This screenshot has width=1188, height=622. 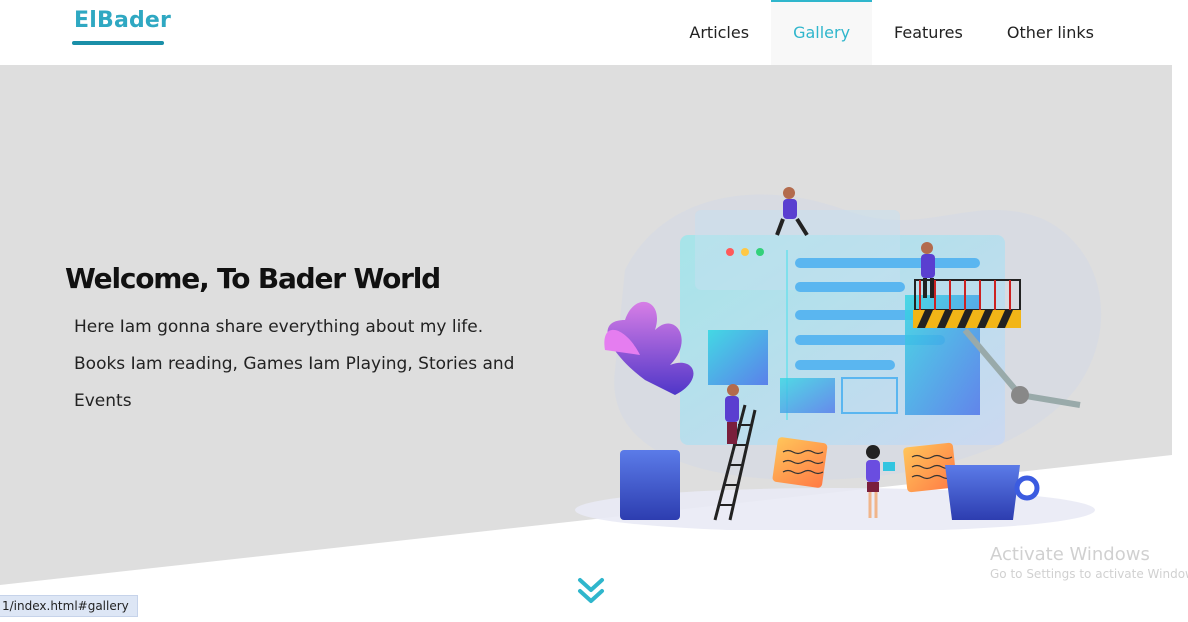 What do you see at coordinates (928, 32) in the screenshot?
I see `nav-features-link: Features` at bounding box center [928, 32].